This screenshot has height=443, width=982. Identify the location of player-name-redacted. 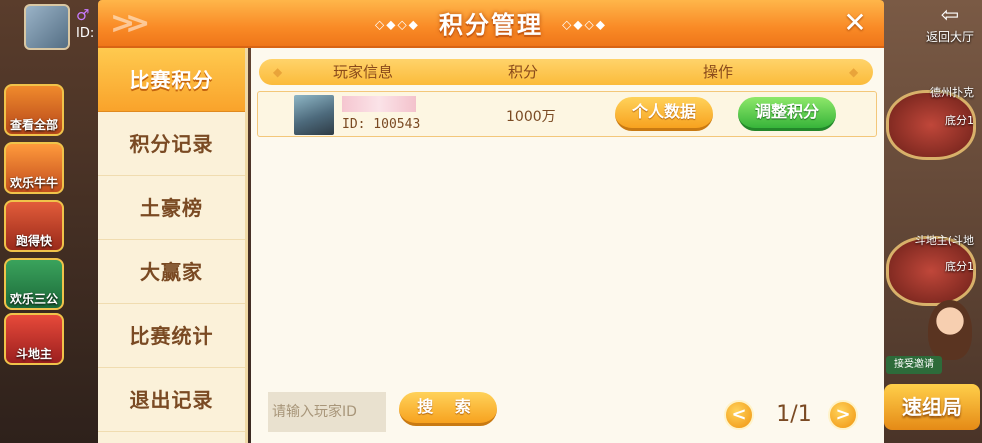
(379, 104).